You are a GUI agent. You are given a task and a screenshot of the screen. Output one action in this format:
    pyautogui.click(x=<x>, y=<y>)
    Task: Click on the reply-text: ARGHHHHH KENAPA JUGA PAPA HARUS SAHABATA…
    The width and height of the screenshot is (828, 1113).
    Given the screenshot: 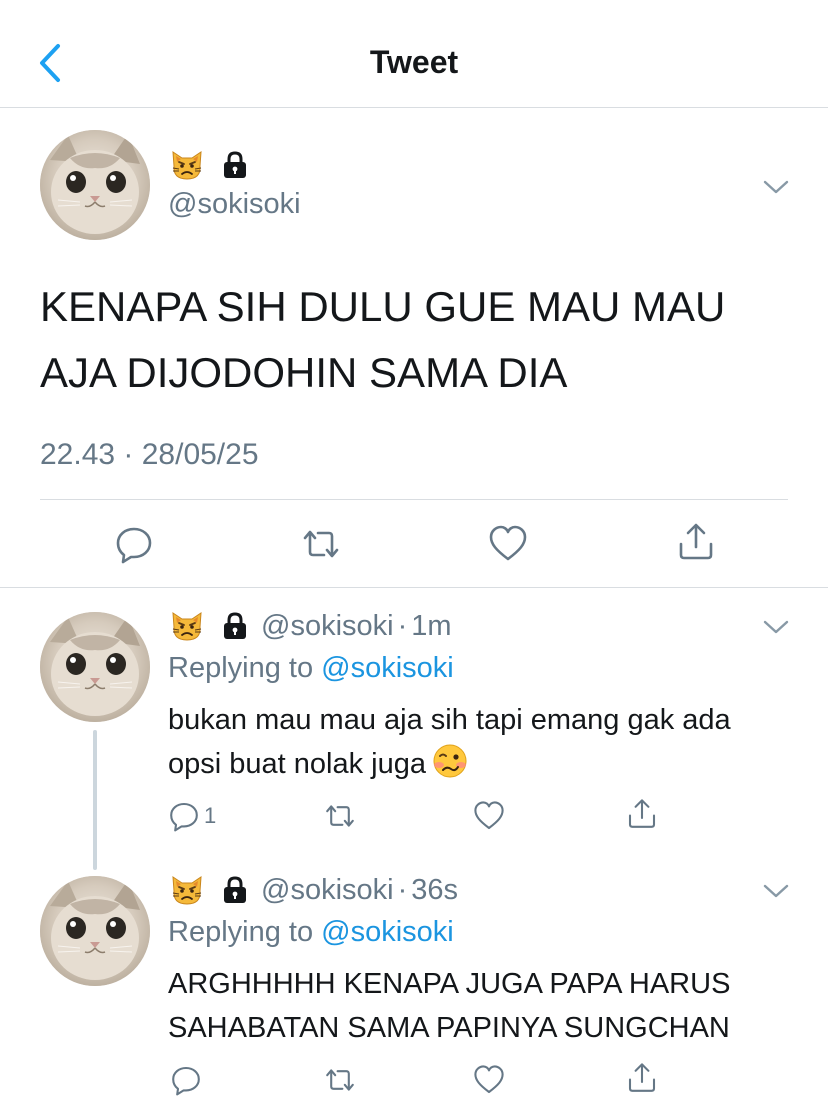 What is the action you would take?
    pyautogui.click(x=449, y=1006)
    